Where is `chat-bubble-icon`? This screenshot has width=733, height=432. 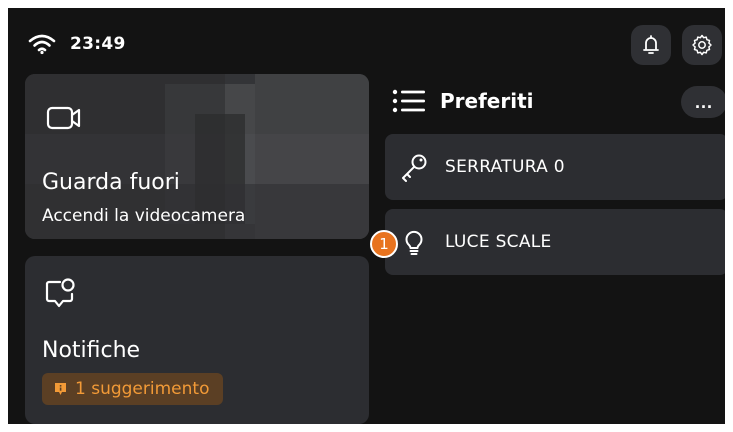
chat-bubble-icon is located at coordinates (60, 293).